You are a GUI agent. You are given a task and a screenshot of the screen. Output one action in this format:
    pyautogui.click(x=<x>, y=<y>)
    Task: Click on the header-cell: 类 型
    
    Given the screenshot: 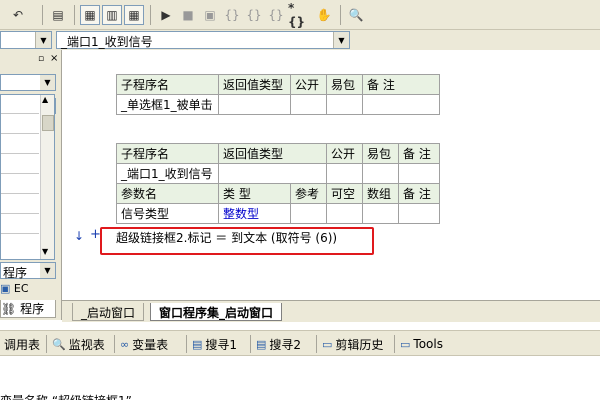 What is the action you would take?
    pyautogui.click(x=254, y=193)
    